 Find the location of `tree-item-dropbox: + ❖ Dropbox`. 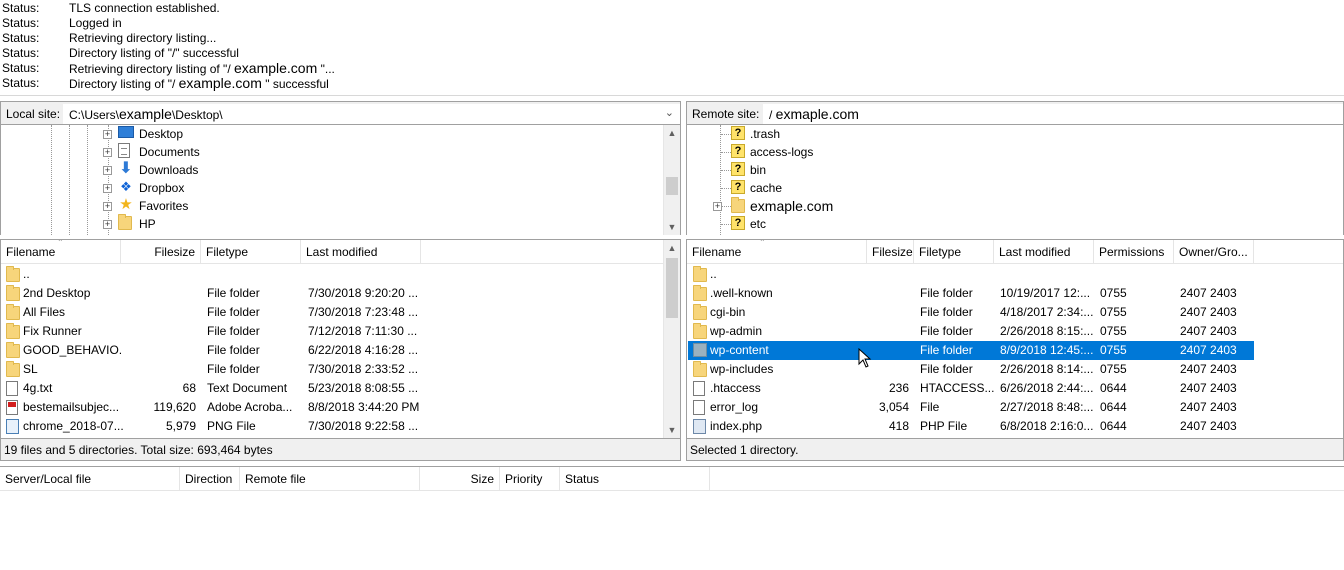

tree-item-dropbox: + ❖ Dropbox is located at coordinates (331, 188).